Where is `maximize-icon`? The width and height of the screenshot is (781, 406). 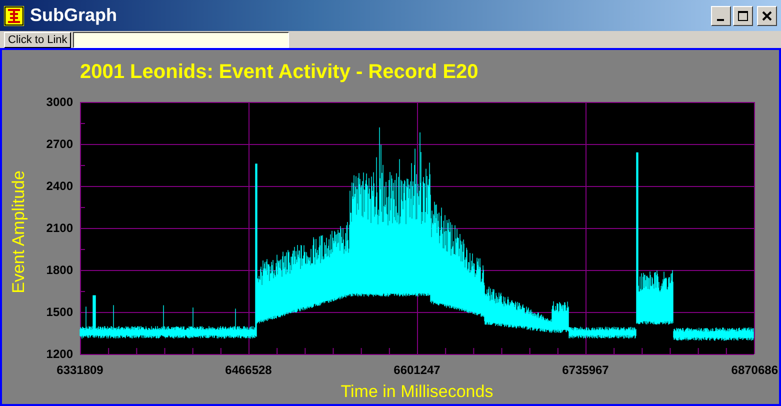 maximize-icon is located at coordinates (743, 16).